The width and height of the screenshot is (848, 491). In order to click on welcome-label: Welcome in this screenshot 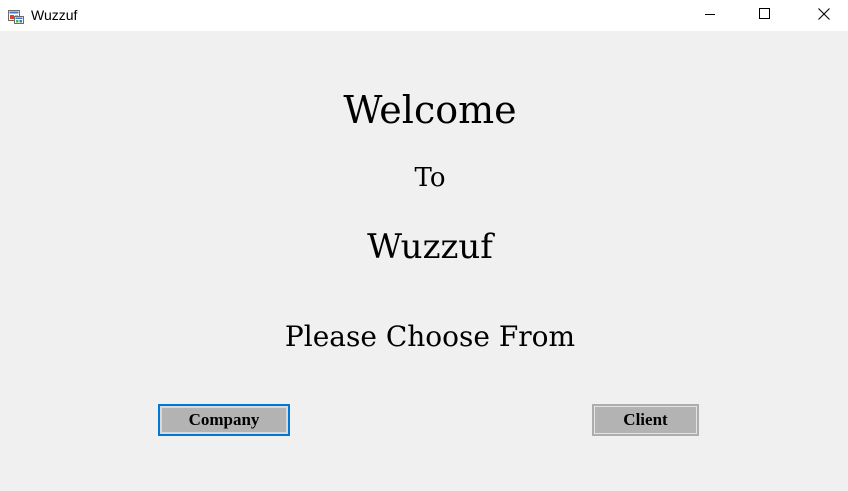, I will do `click(430, 110)`.